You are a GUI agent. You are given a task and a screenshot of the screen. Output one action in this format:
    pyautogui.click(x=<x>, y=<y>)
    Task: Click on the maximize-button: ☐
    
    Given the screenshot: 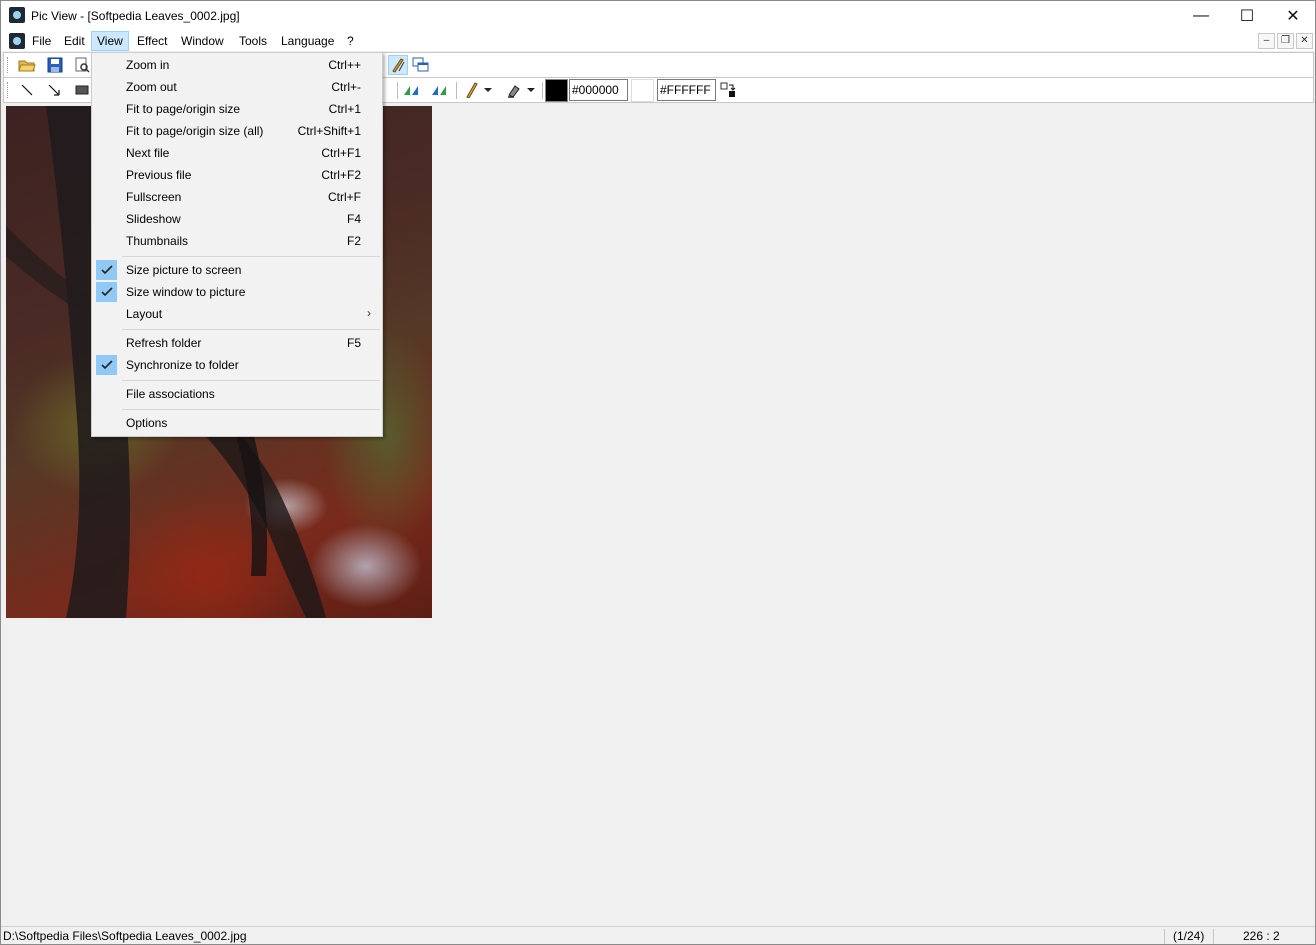 What is the action you would take?
    pyautogui.click(x=1247, y=16)
    